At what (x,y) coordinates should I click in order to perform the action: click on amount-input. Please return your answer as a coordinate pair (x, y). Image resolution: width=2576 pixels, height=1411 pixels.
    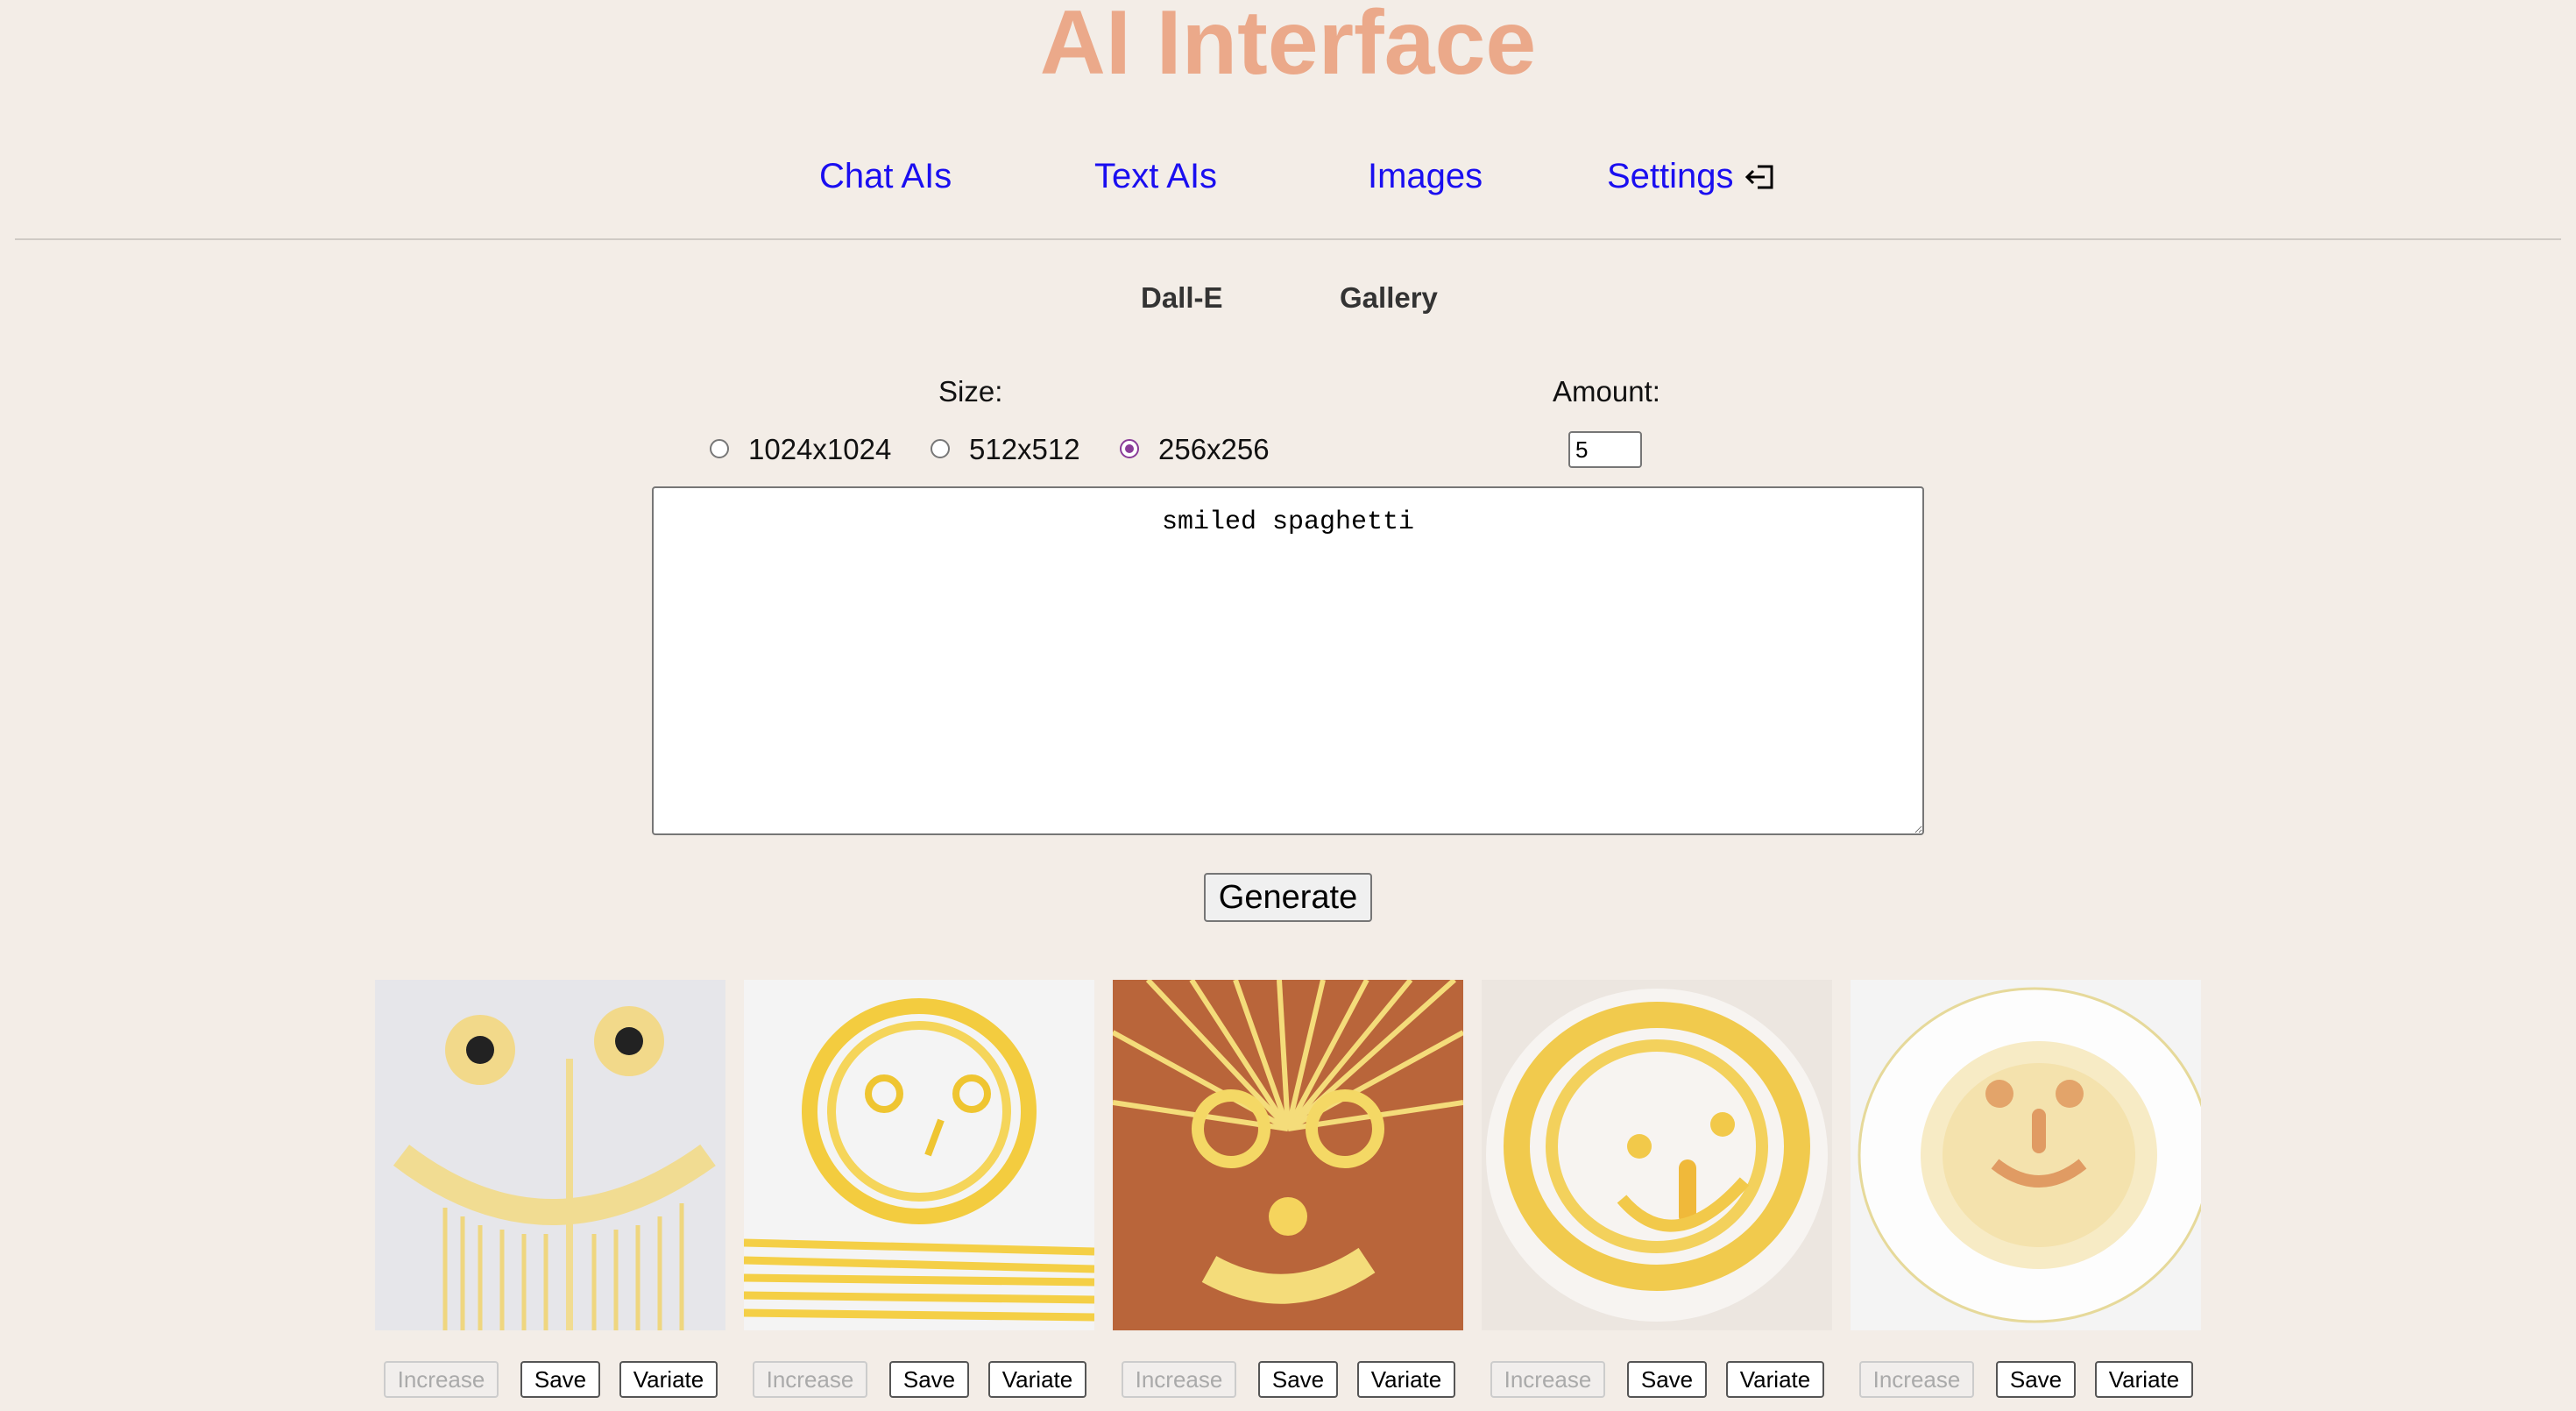
    Looking at the image, I should click on (1605, 450).